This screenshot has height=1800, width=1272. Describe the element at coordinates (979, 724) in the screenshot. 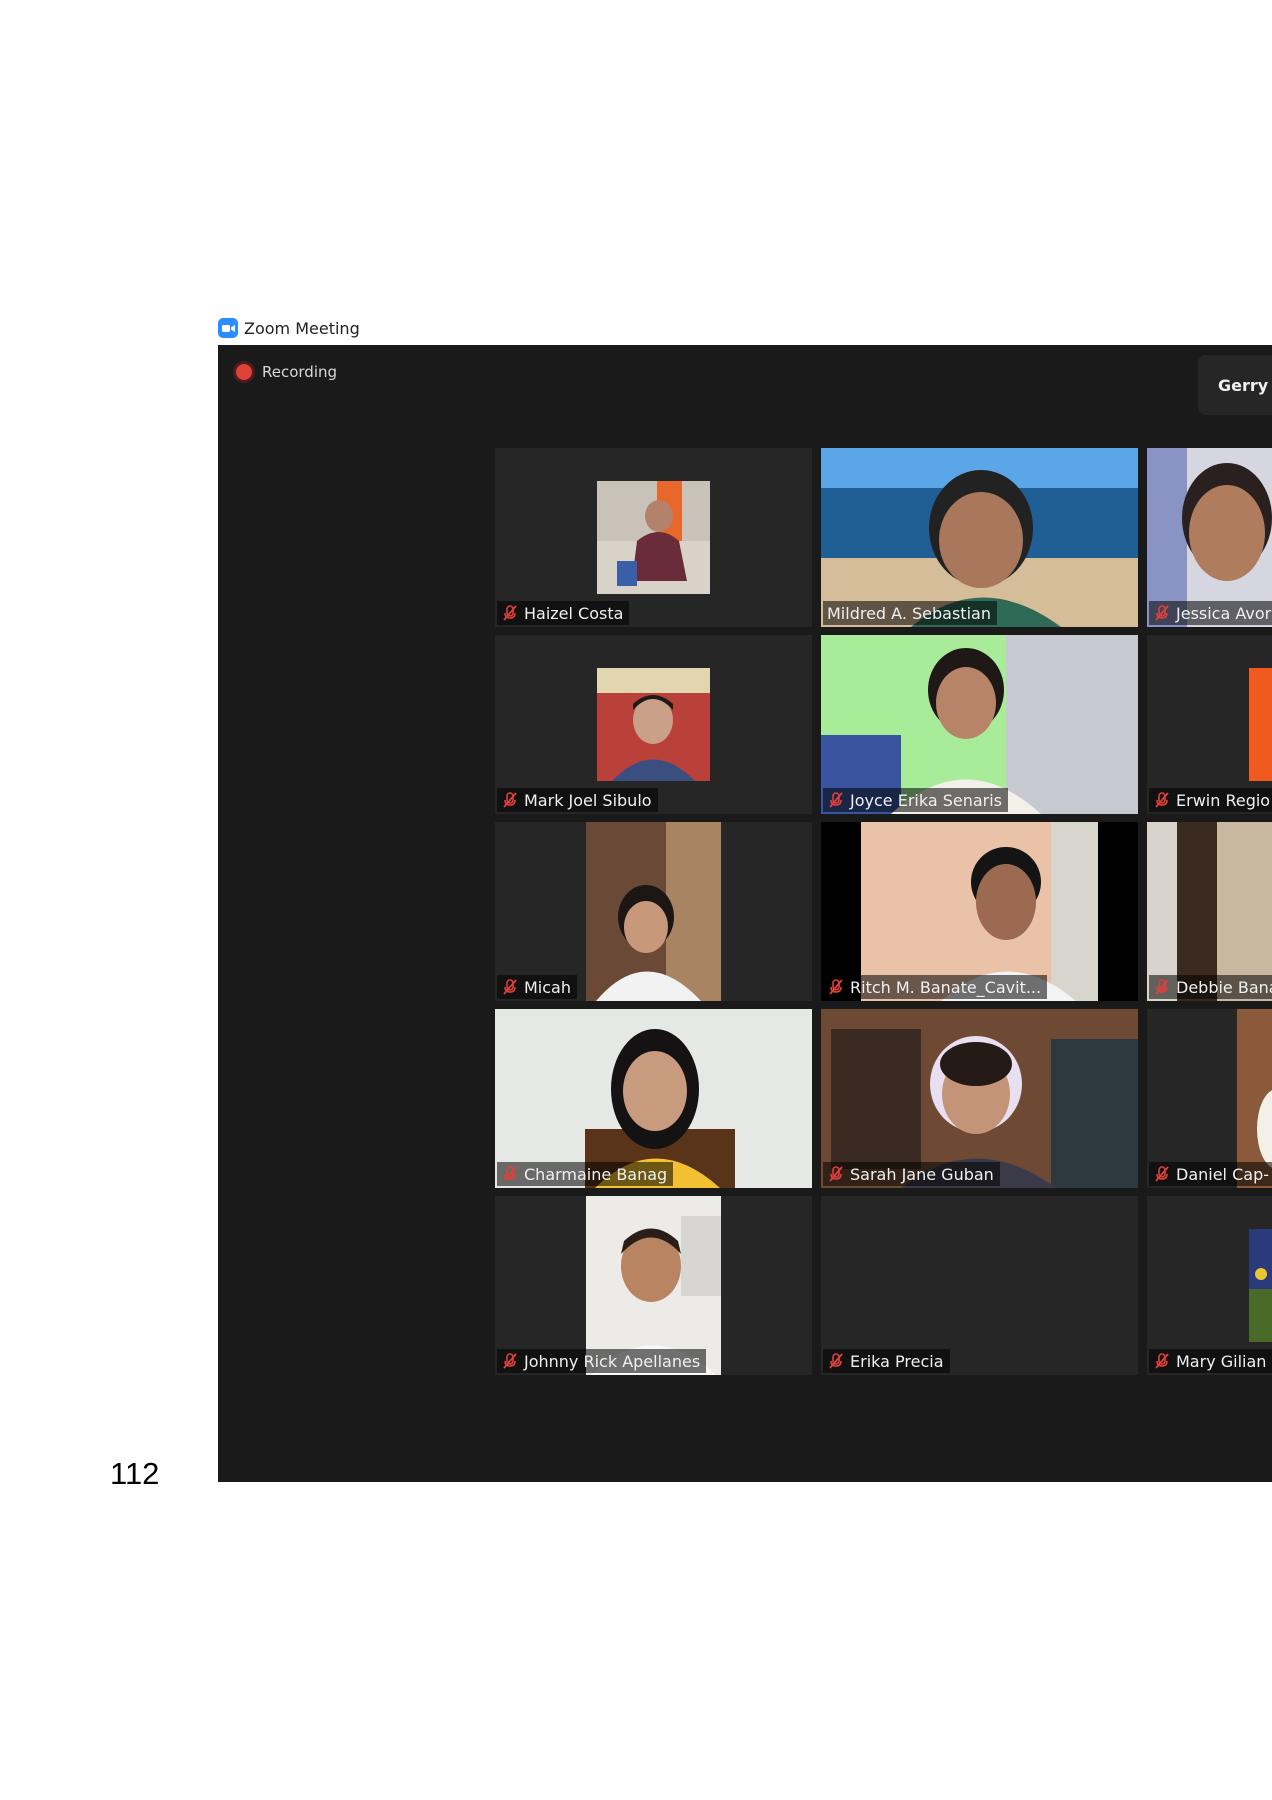

I see `participant-tile-joyce-erika-senaris: Joyce Erika Senaris` at that location.